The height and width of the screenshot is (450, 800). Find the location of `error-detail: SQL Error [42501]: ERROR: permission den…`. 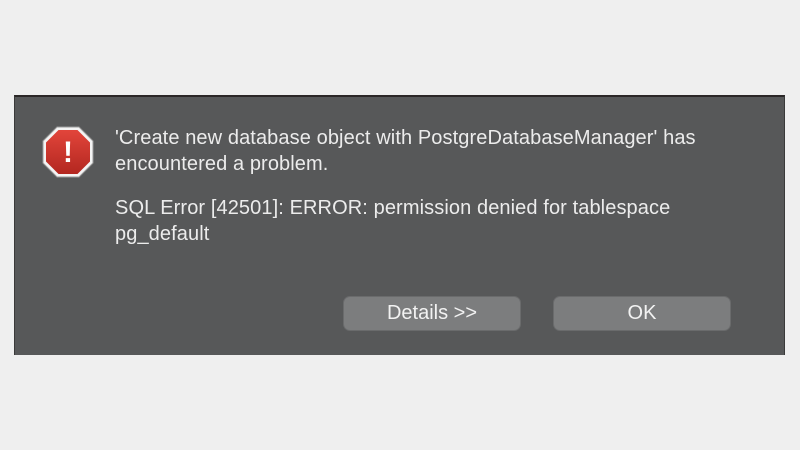

error-detail: SQL Error [42501]: ERROR: permission den… is located at coordinates (393, 221).